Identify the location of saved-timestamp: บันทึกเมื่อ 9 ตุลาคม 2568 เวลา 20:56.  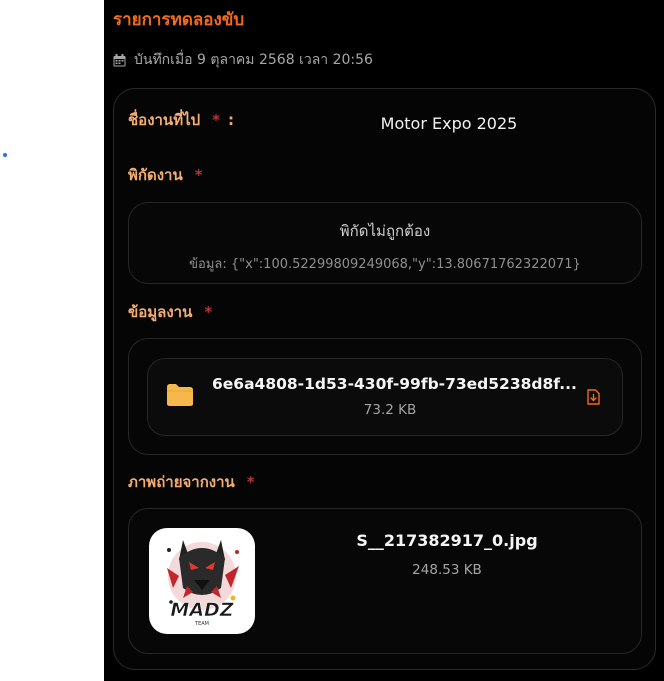
(243, 60).